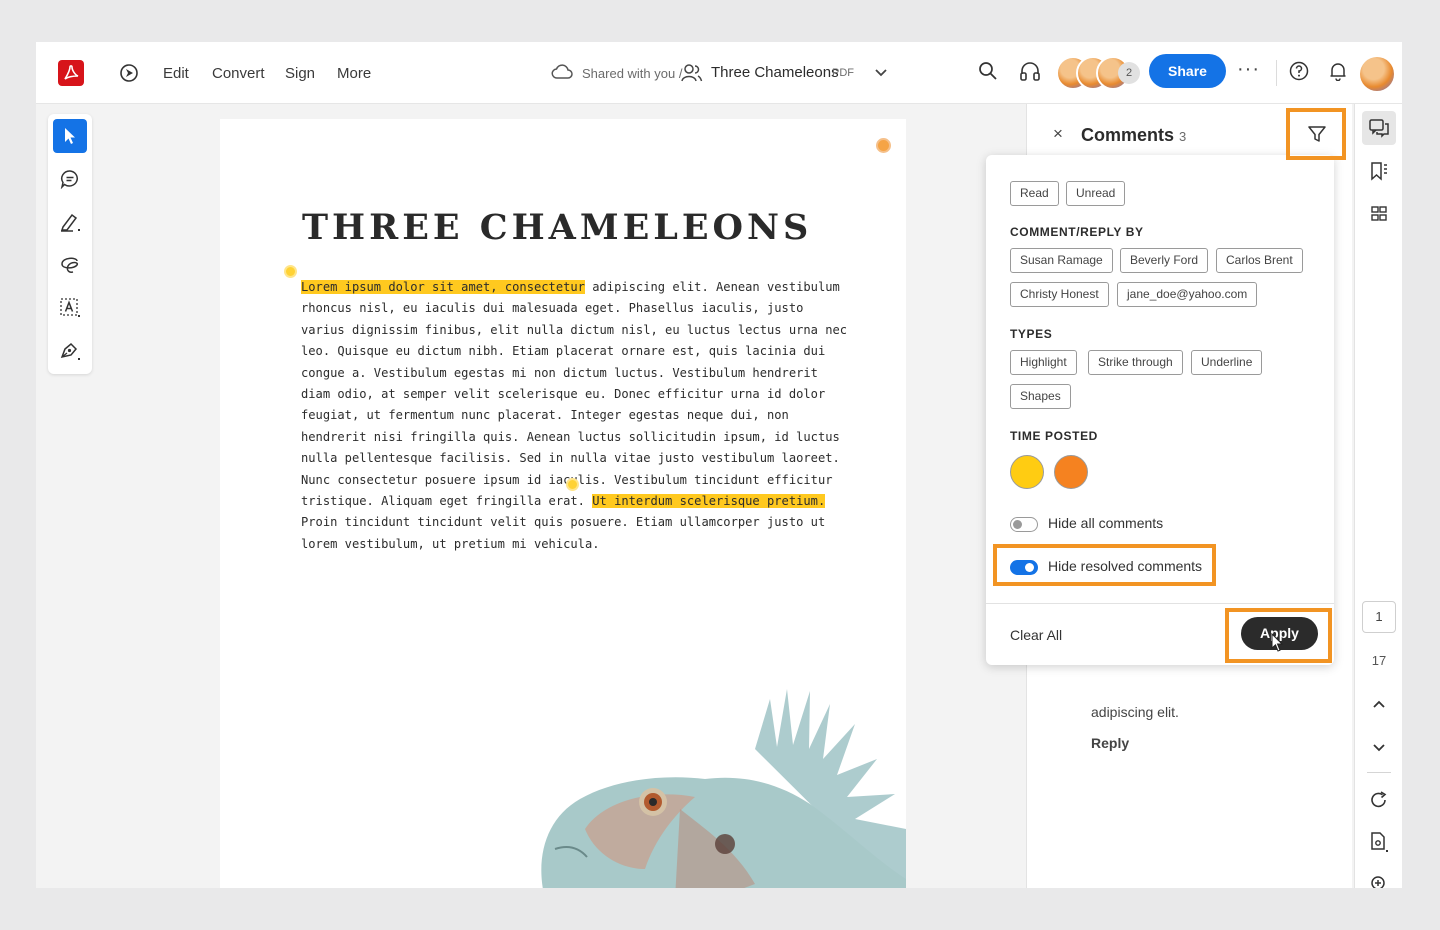 Image resolution: width=1440 pixels, height=930 pixels. Describe the element at coordinates (1110, 743) in the screenshot. I see `reply-button: Reply` at that location.